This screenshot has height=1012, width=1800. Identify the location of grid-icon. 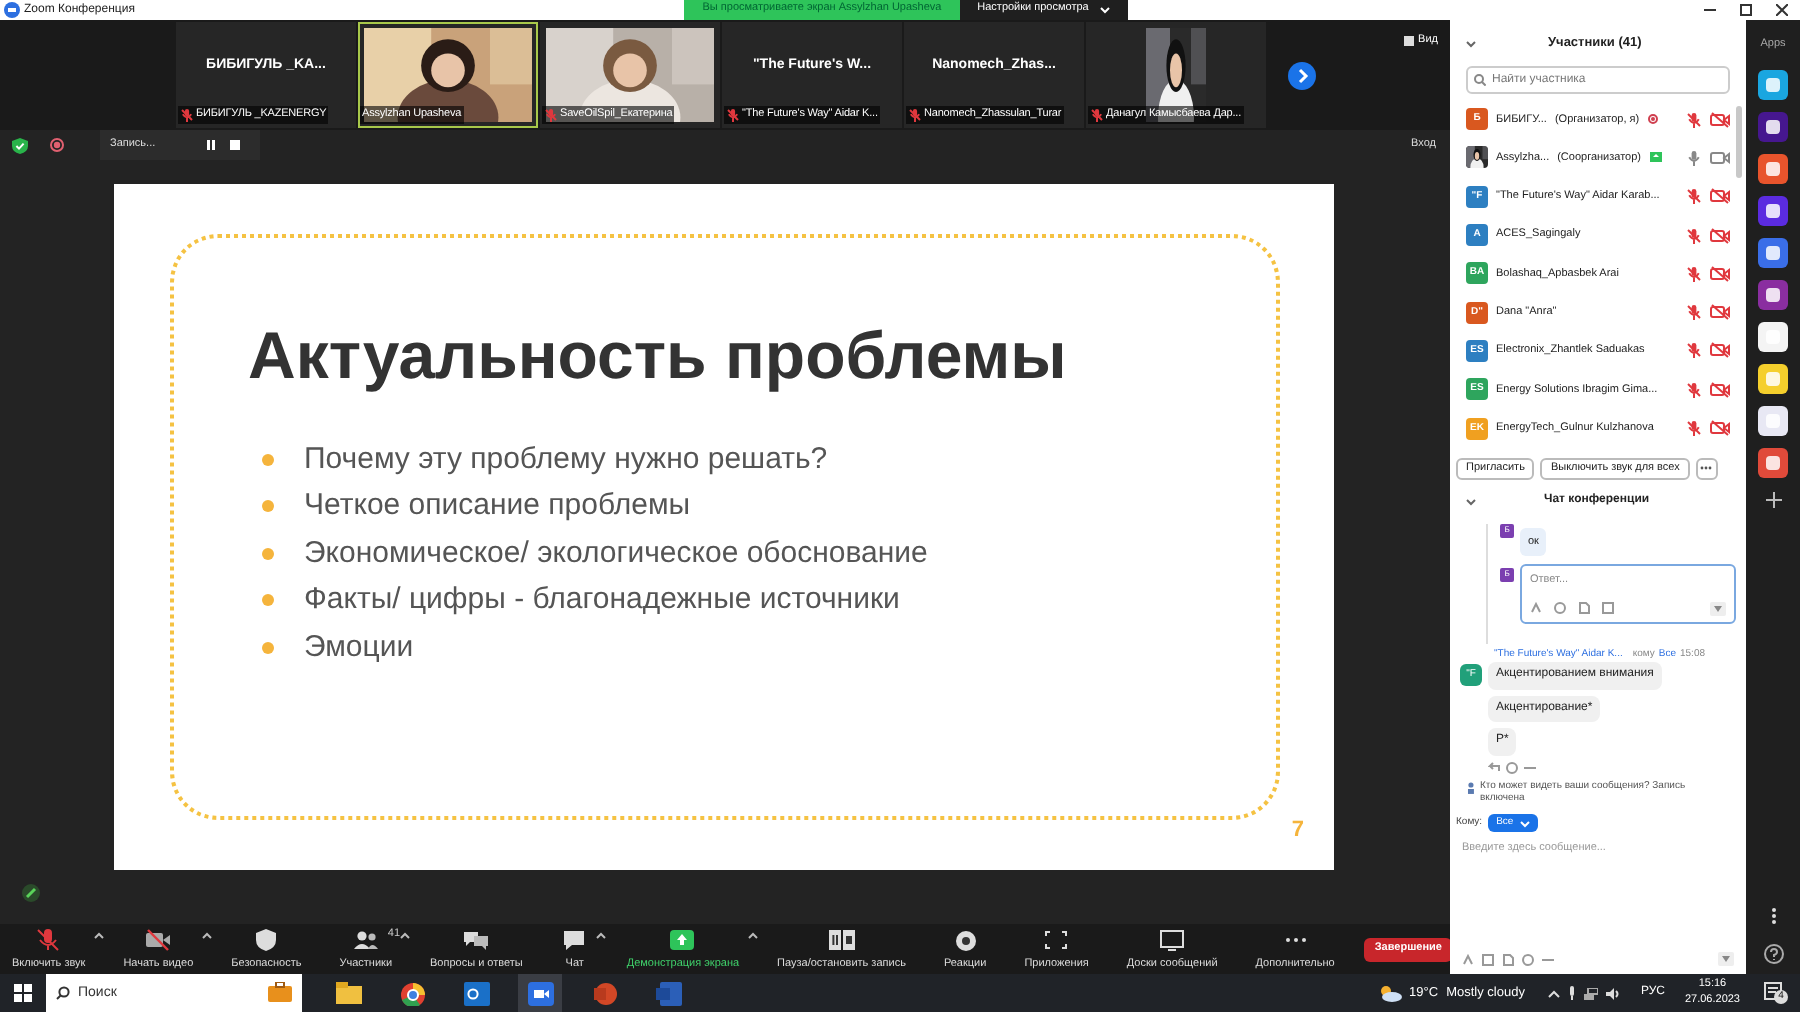
(1409, 40).